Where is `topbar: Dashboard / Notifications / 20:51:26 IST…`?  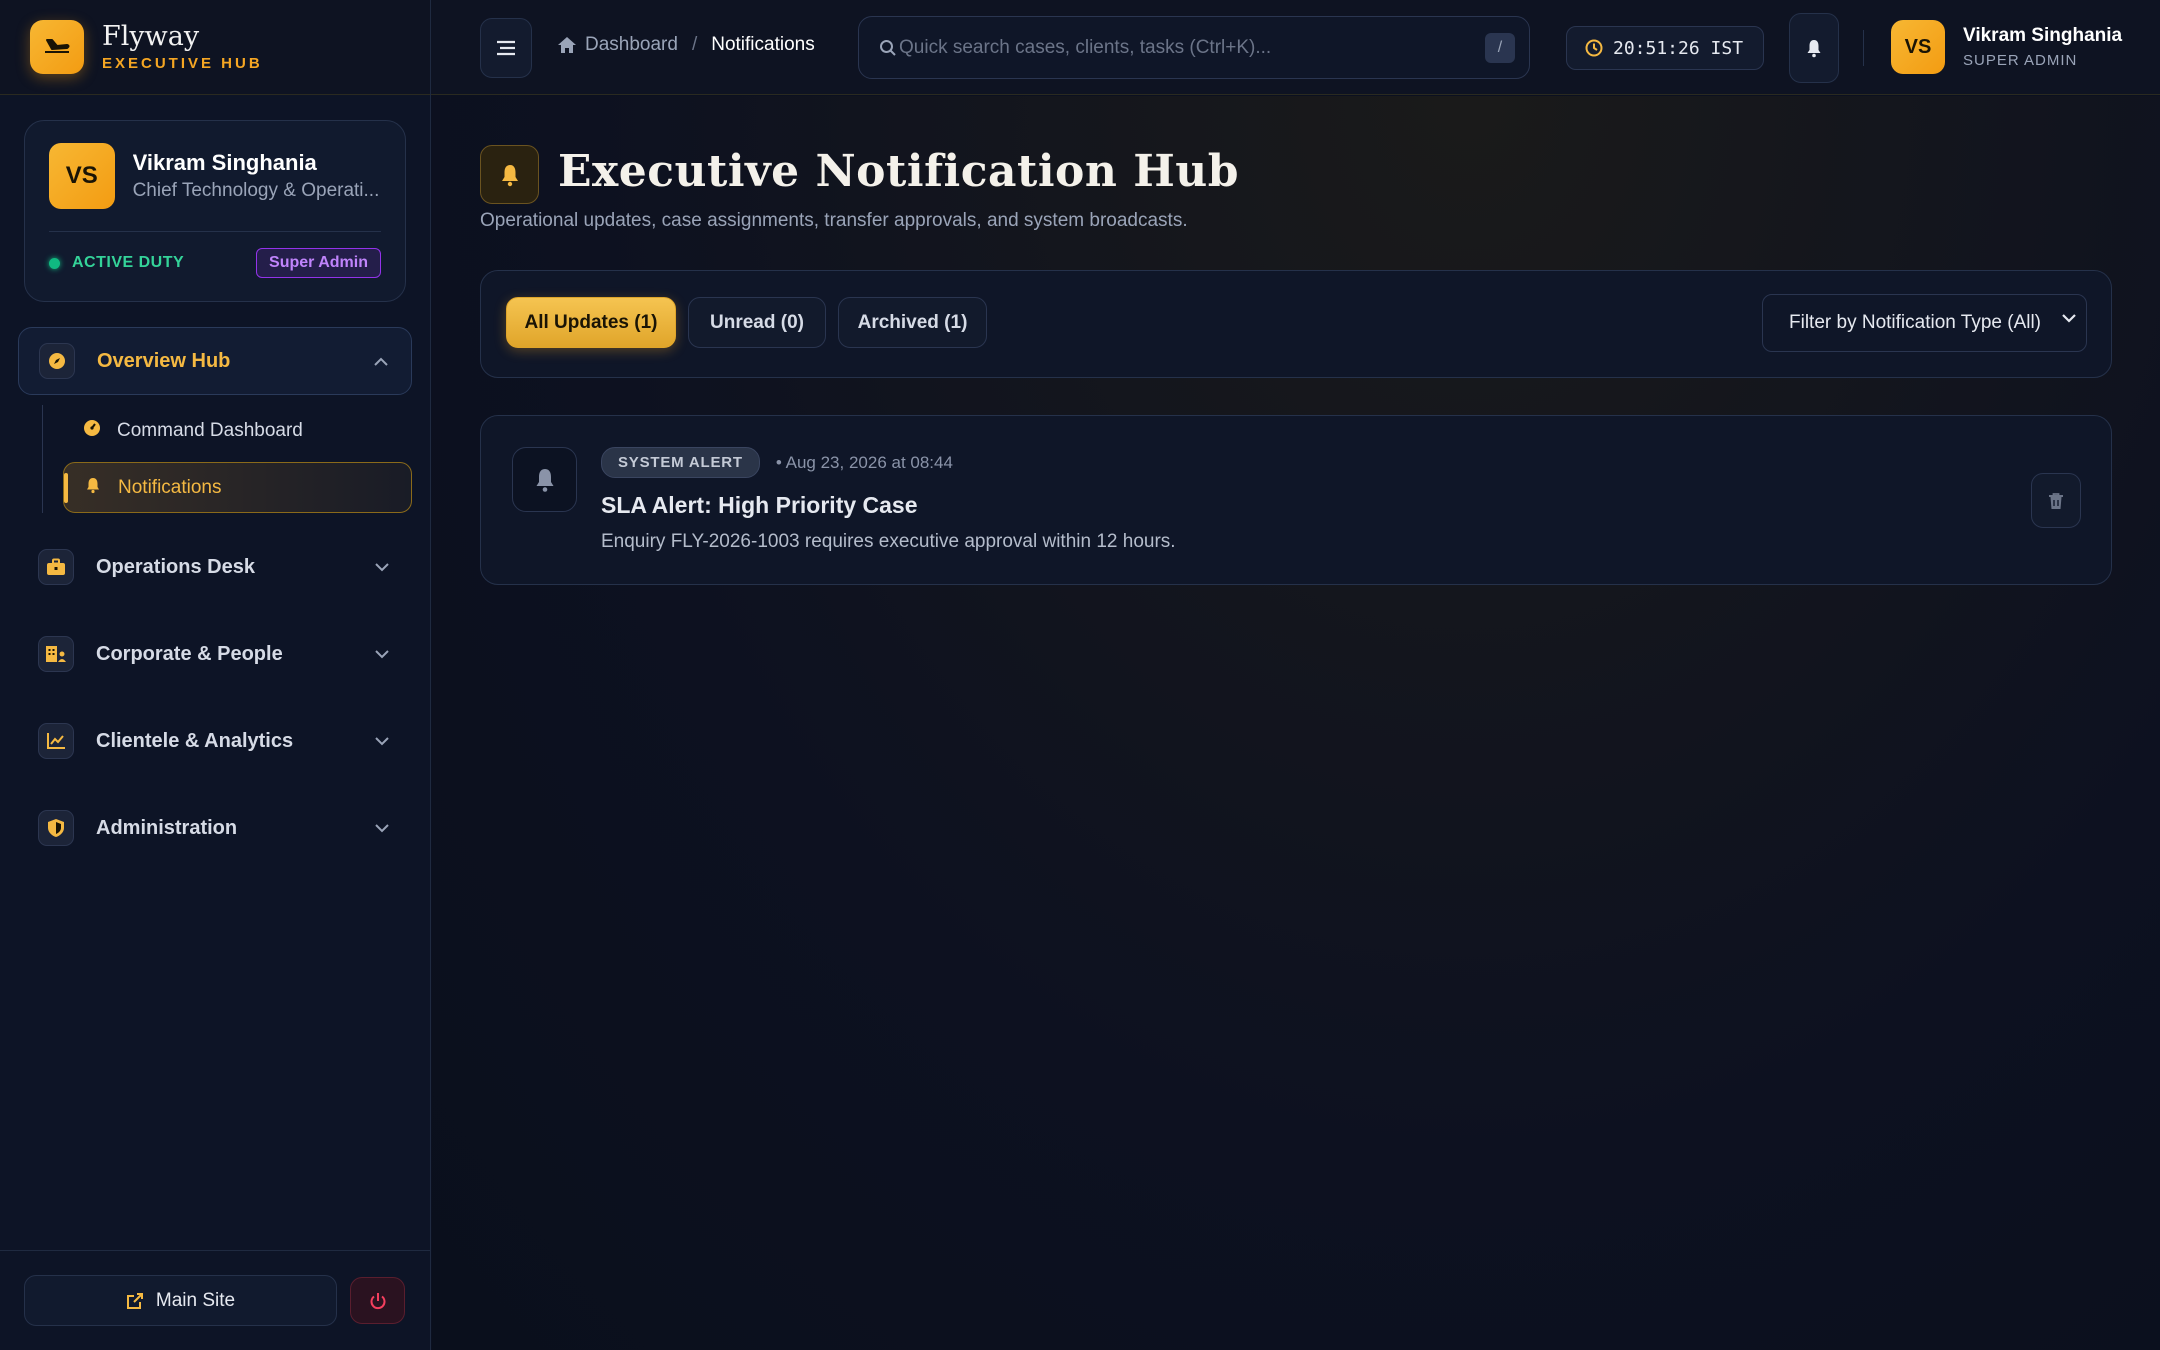 topbar: Dashboard / Notifications / 20:51:26 IST… is located at coordinates (1295, 47).